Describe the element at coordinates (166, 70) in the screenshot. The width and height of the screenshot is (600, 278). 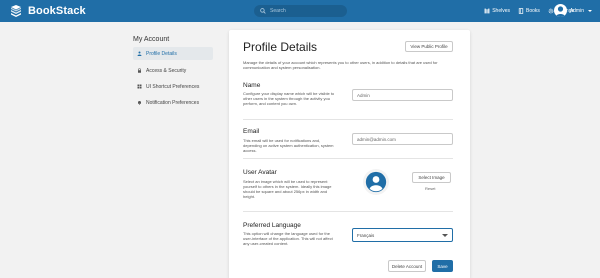
I see `sidebar-item-label: Access & Security` at that location.